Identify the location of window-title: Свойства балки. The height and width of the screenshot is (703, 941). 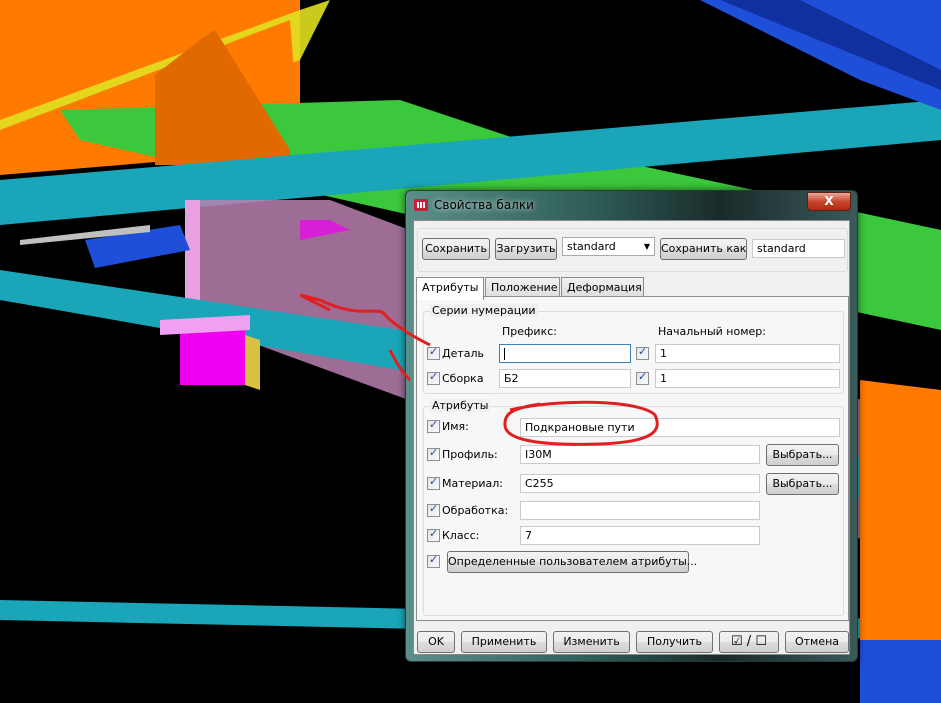
(484, 205).